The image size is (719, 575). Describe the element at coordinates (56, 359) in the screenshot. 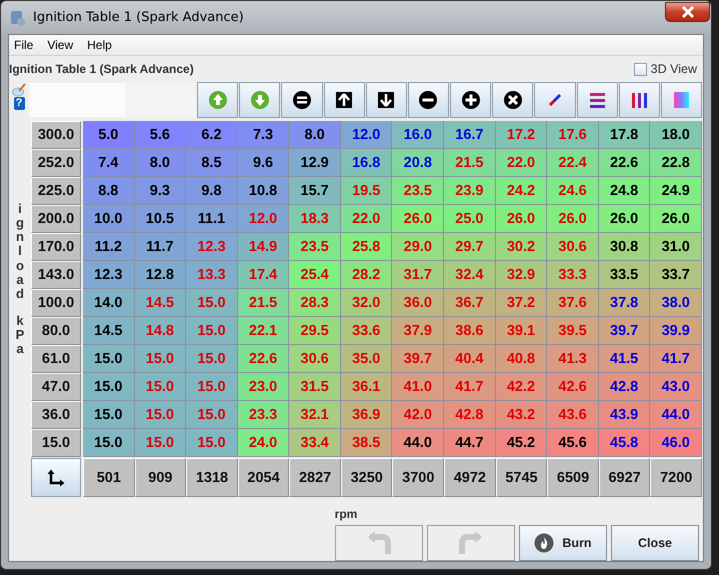

I see `load-axis-cell: 61.0` at that location.